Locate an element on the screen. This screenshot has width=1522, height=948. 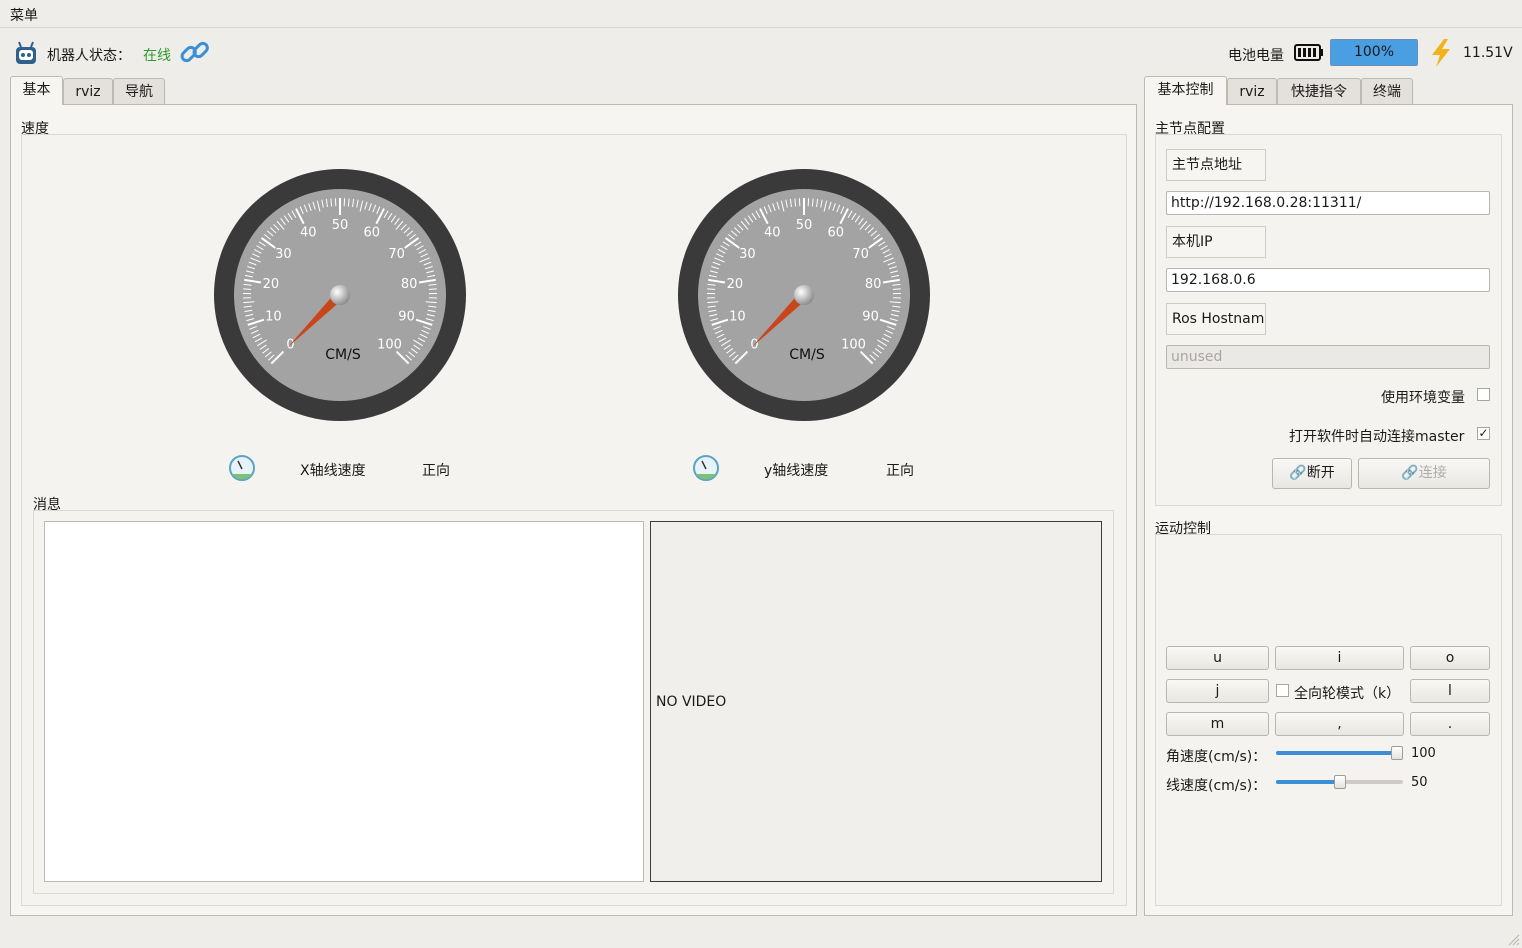
linear-speed-slider-handle is located at coordinates (1339, 782).